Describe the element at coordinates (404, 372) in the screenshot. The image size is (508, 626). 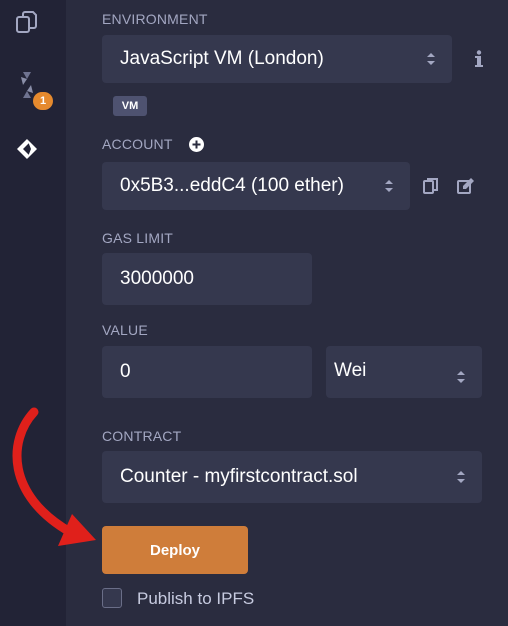
I see `unit-select: Wei` at that location.